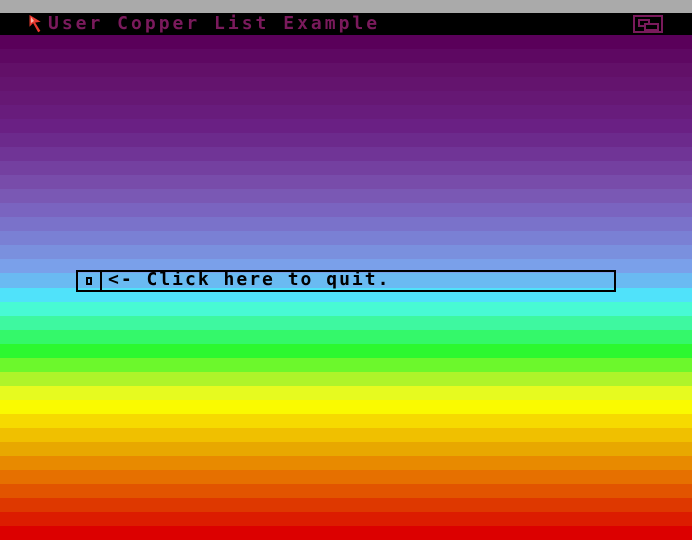 This screenshot has width=692, height=540. What do you see at coordinates (214, 23) in the screenshot?
I see `window-title: User Copper List Example` at bounding box center [214, 23].